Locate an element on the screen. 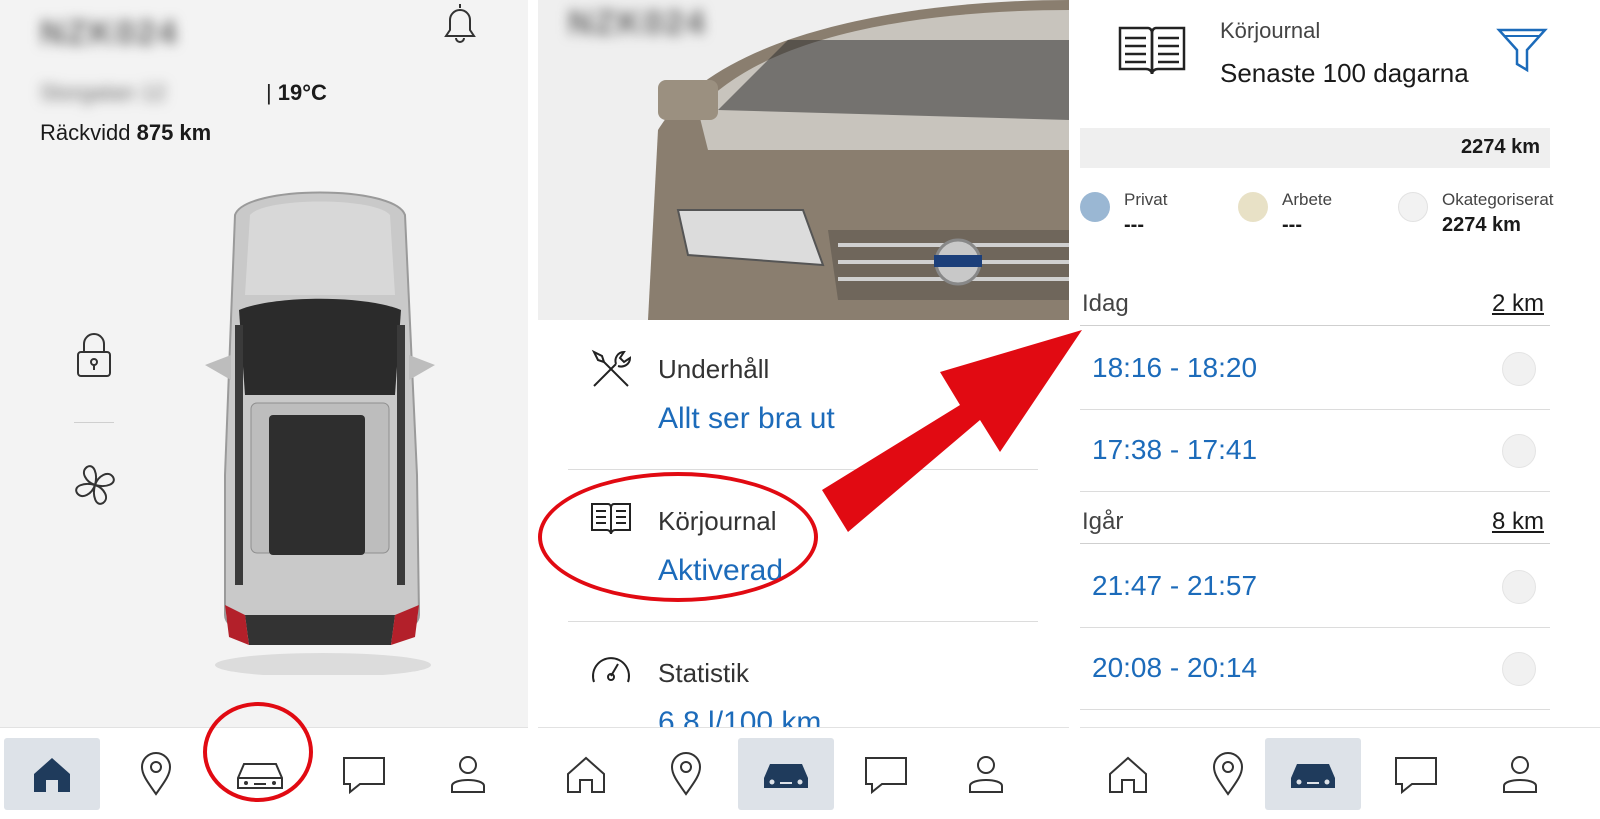 The width and height of the screenshot is (1600, 819). range-label: Räckvidd is located at coordinates (85, 132).